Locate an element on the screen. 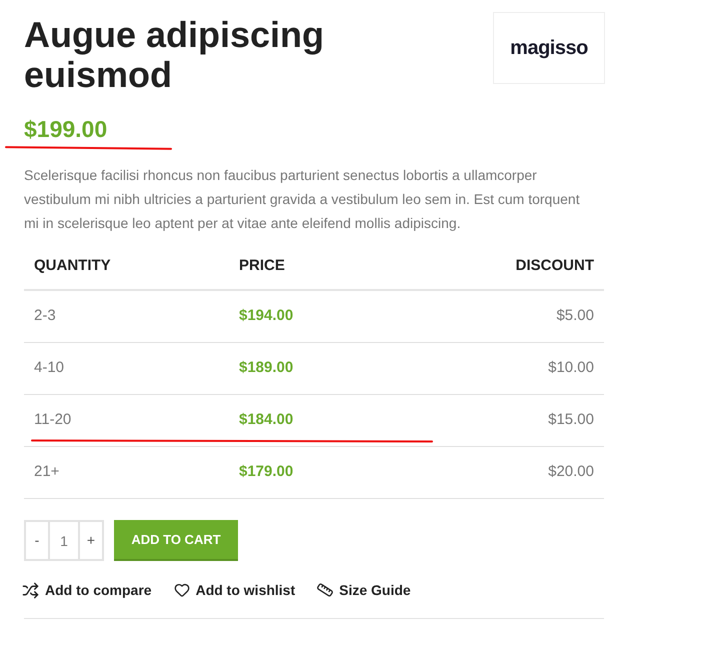 The height and width of the screenshot is (647, 709). table-cell-text: 2-3 is located at coordinates (45, 316).